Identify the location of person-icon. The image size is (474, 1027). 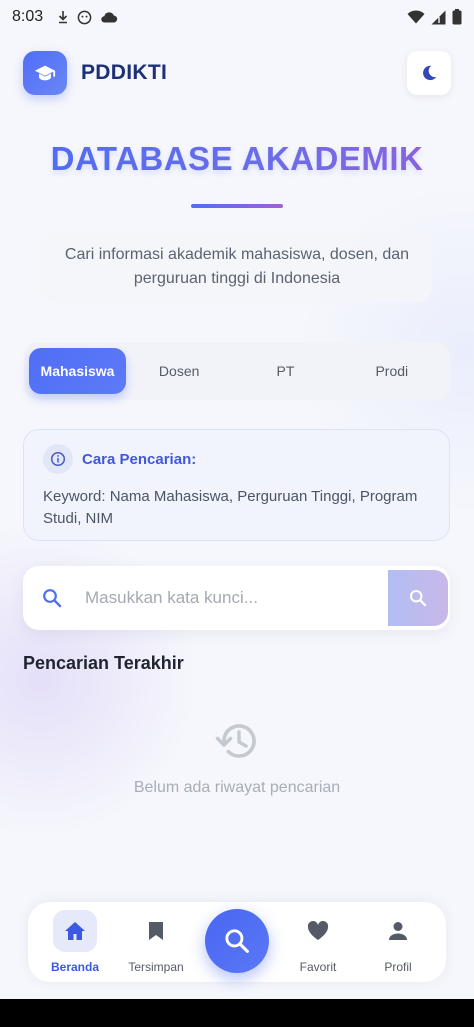
(398, 931).